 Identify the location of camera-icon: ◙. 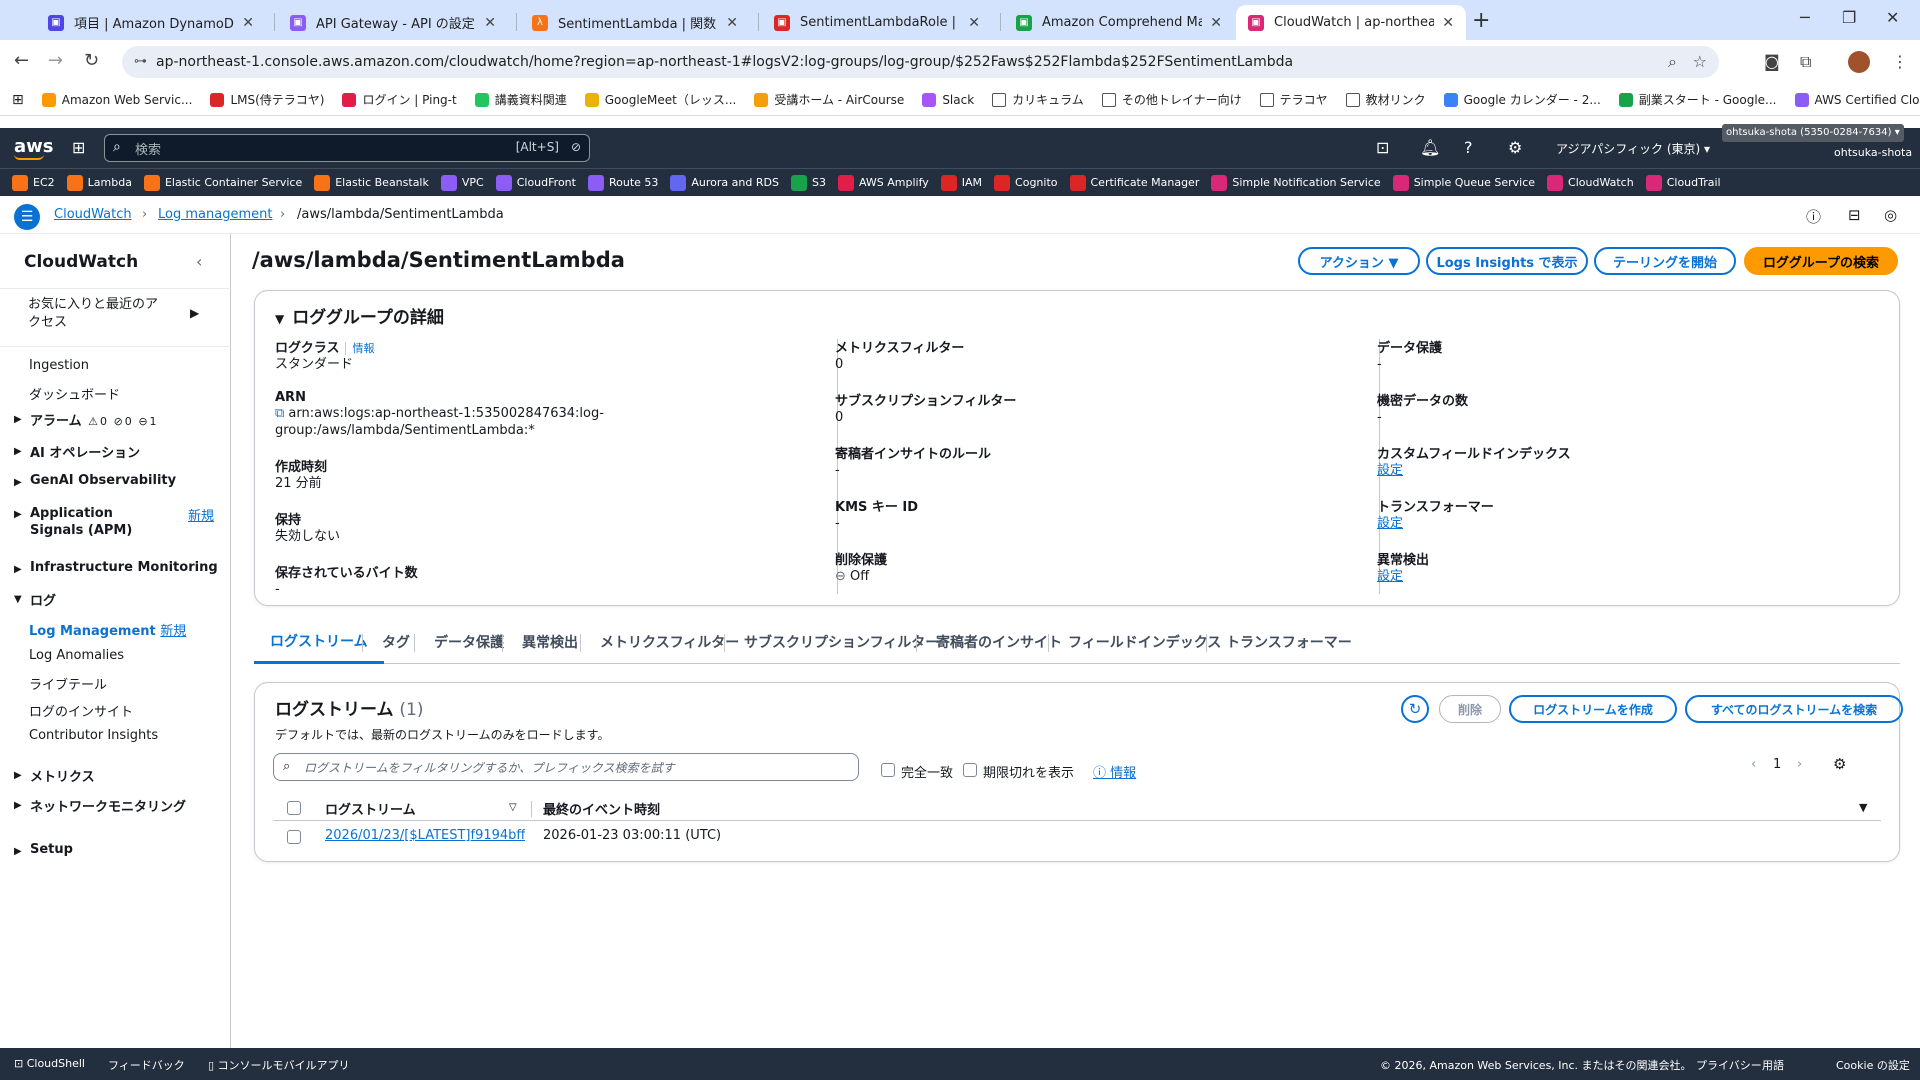
(1772, 61).